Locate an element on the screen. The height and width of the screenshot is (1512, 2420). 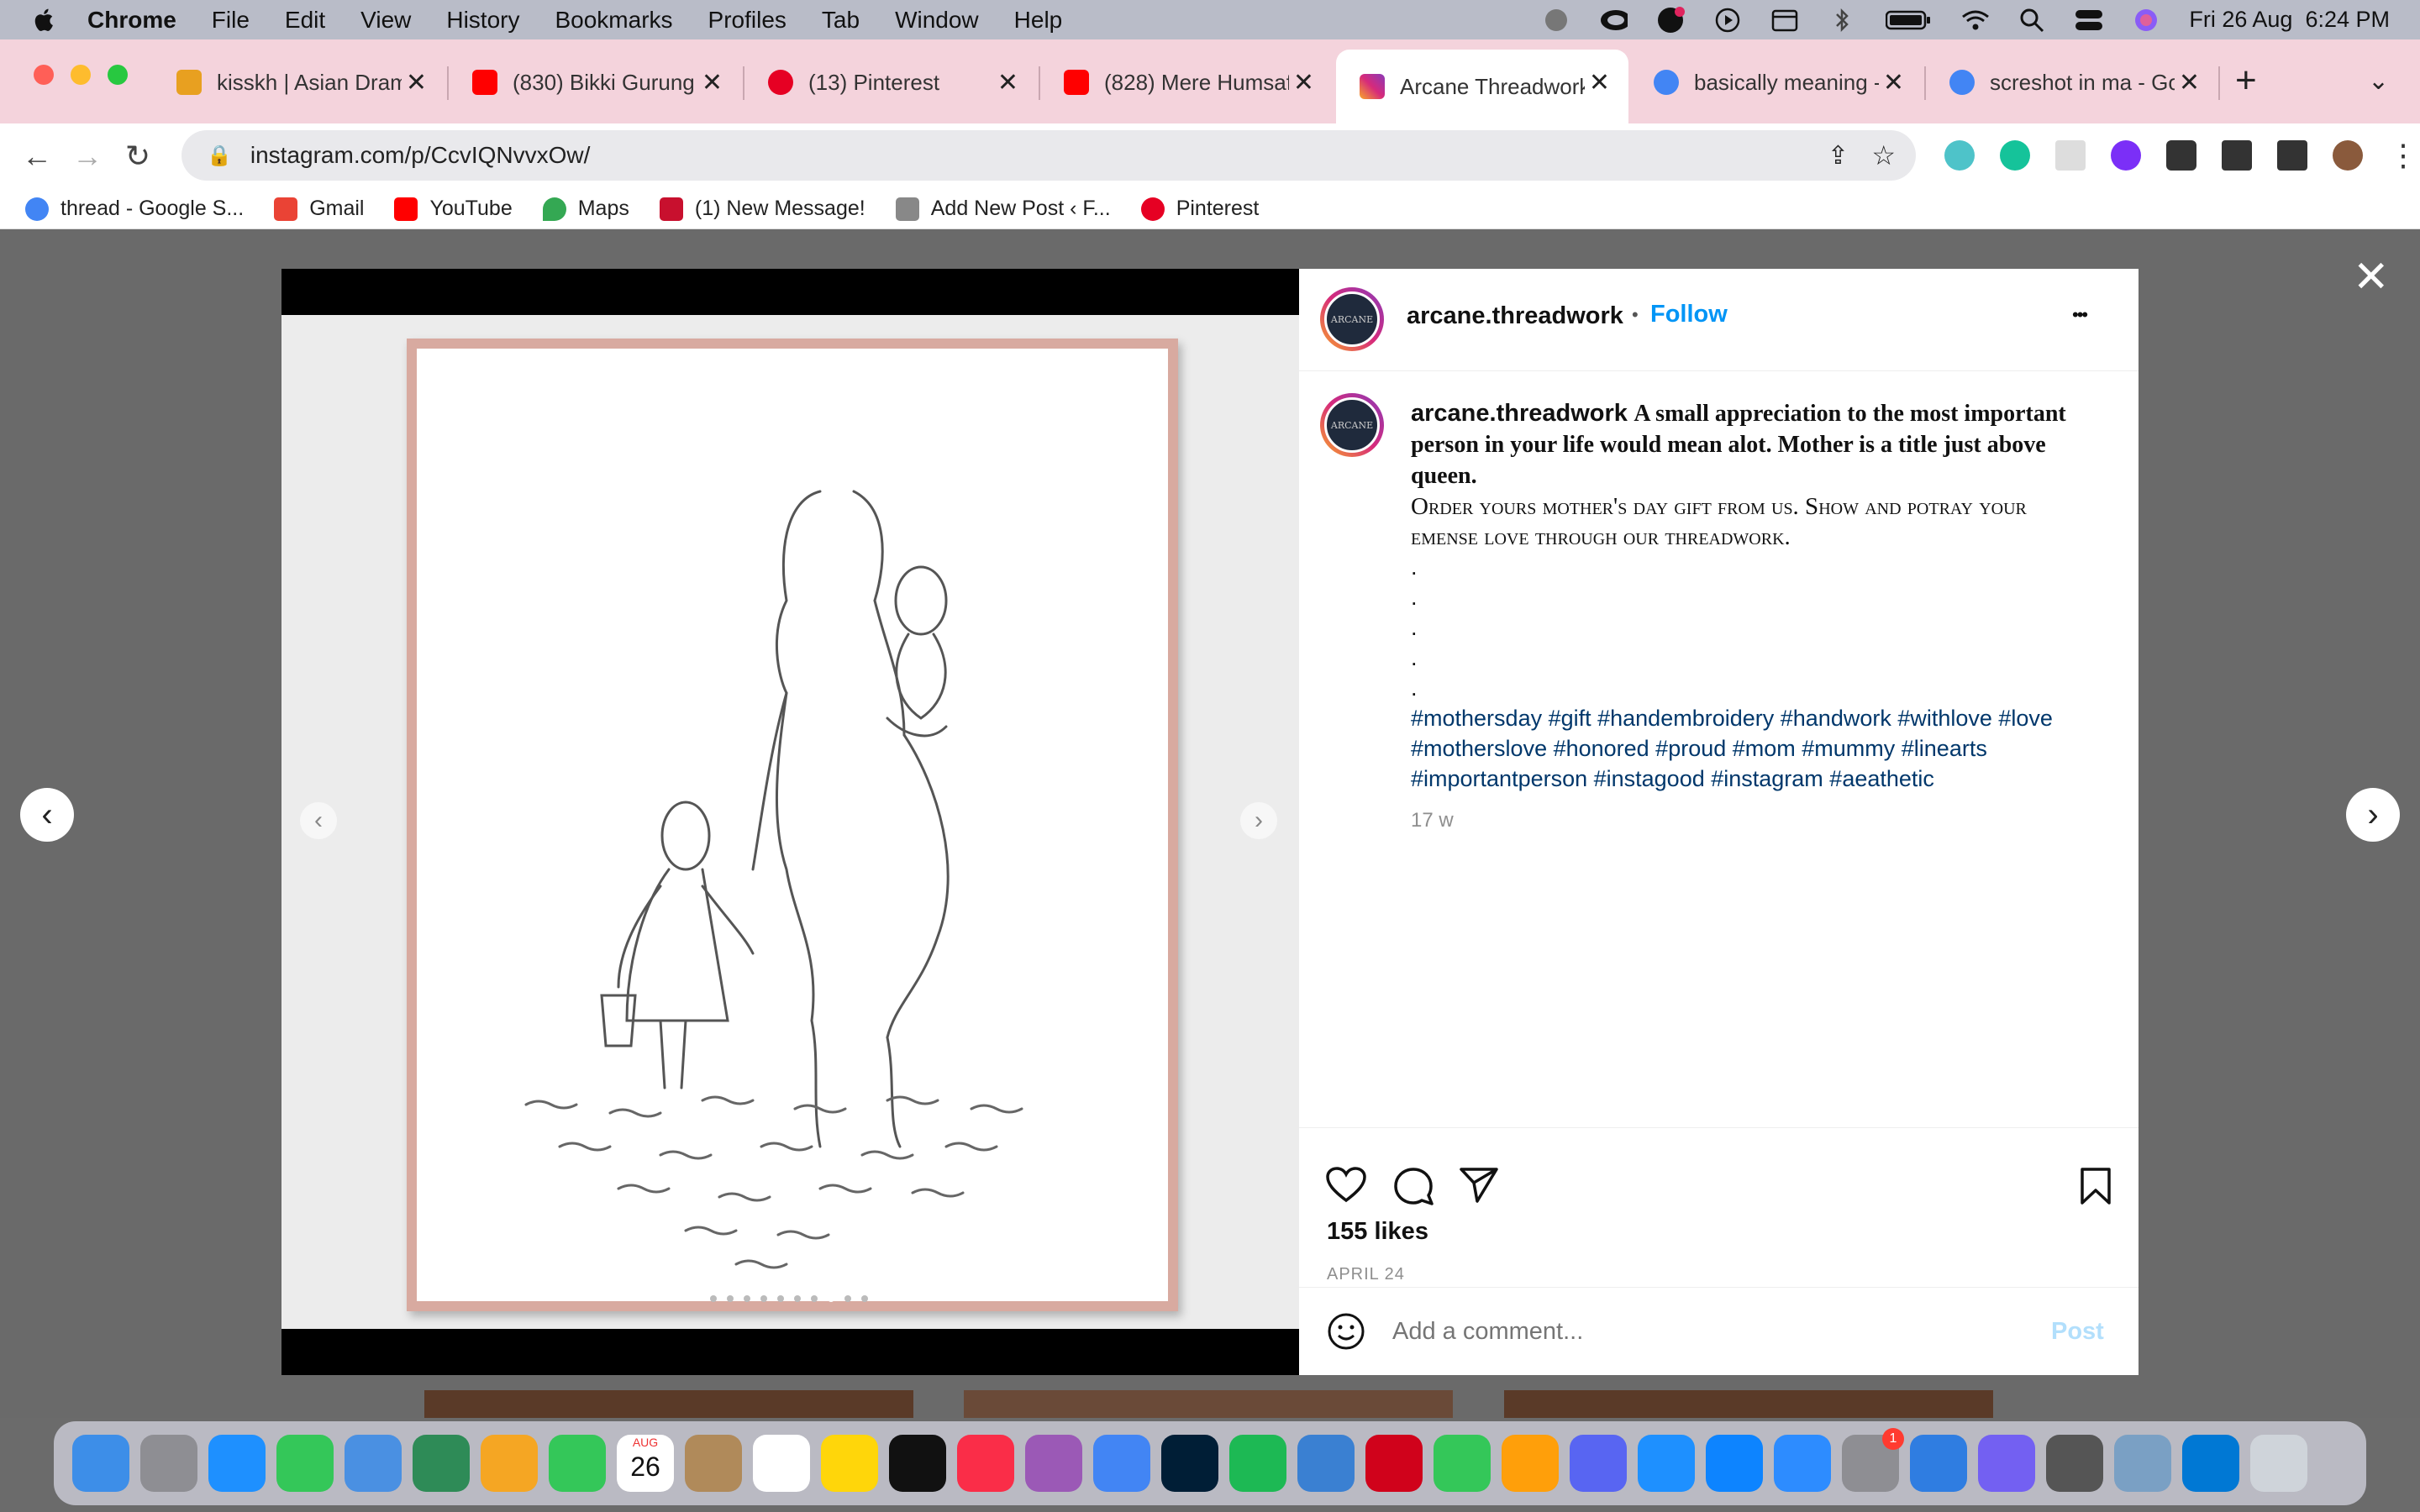
menu-history: History is located at coordinates (482, 20).